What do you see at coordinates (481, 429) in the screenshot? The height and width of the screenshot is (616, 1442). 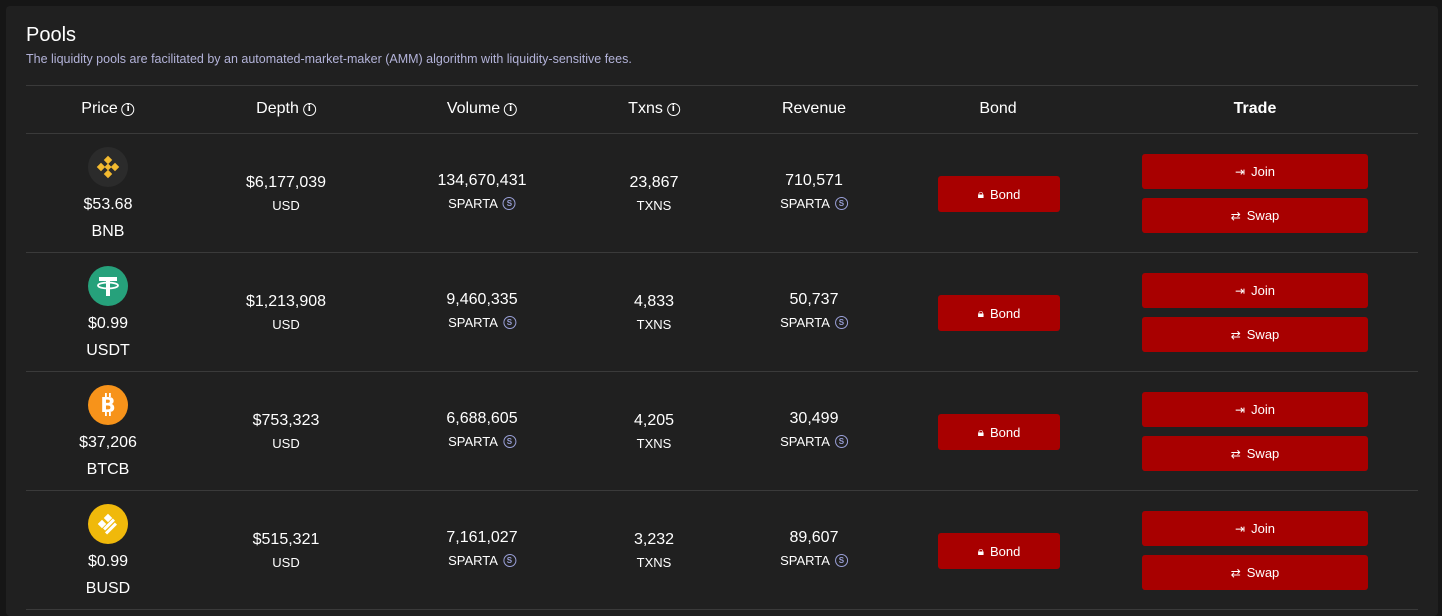 I see `volume-cell: 6,688,605 SPARTA S` at bounding box center [481, 429].